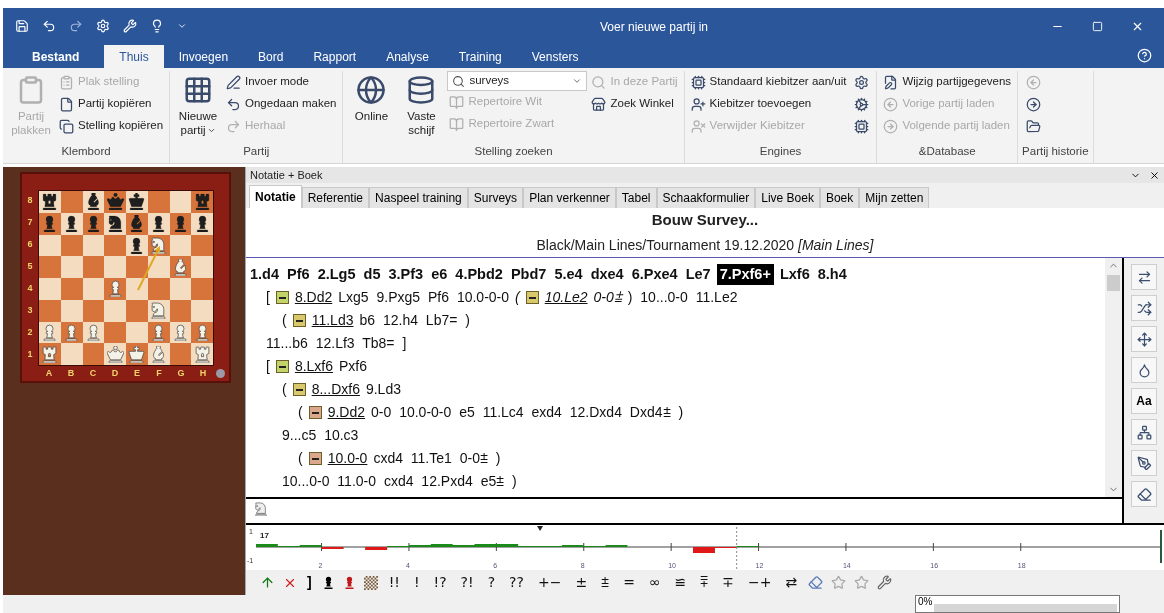 This screenshot has height=613, width=1164. What do you see at coordinates (407, 56) in the screenshot?
I see `ribbon-tab: Analyse` at bounding box center [407, 56].